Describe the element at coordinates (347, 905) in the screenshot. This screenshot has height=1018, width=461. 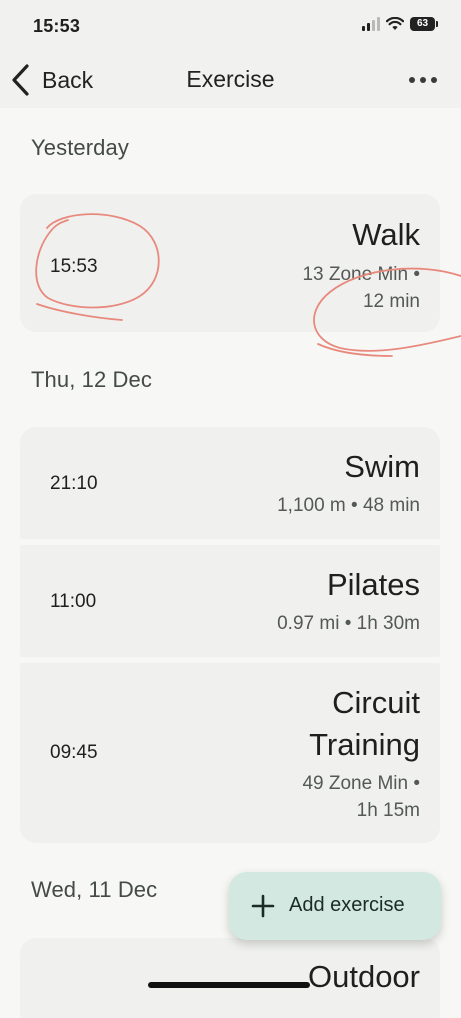
I see `add-exercise-label: Add exercise` at that location.